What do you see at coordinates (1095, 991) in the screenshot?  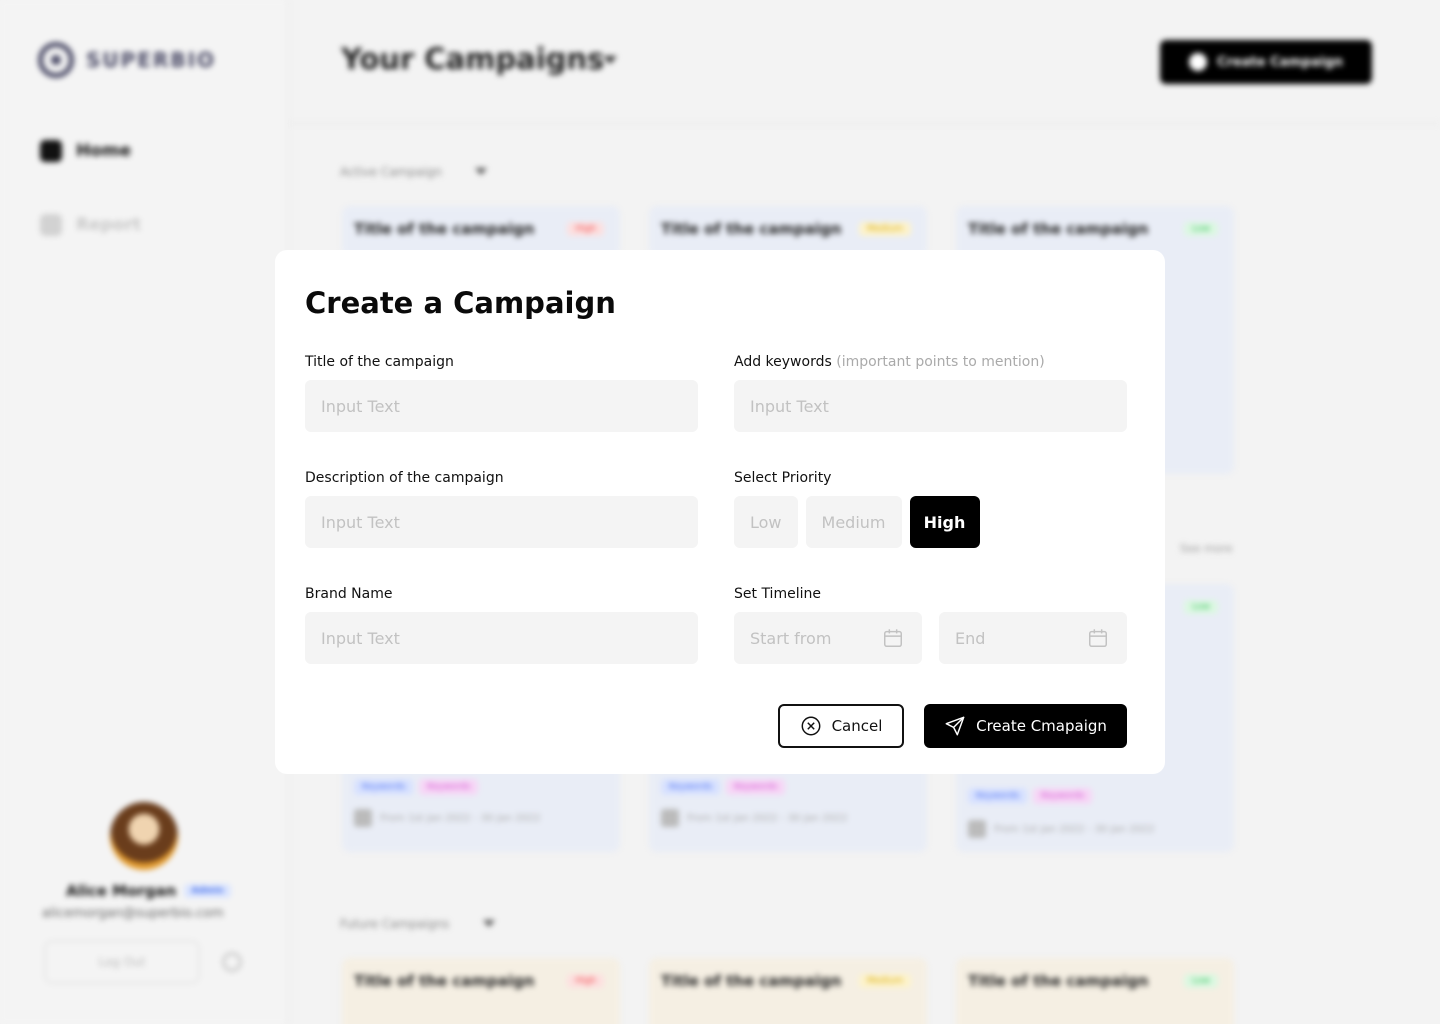 I see `campaign-card: Title of the campaign Low` at bounding box center [1095, 991].